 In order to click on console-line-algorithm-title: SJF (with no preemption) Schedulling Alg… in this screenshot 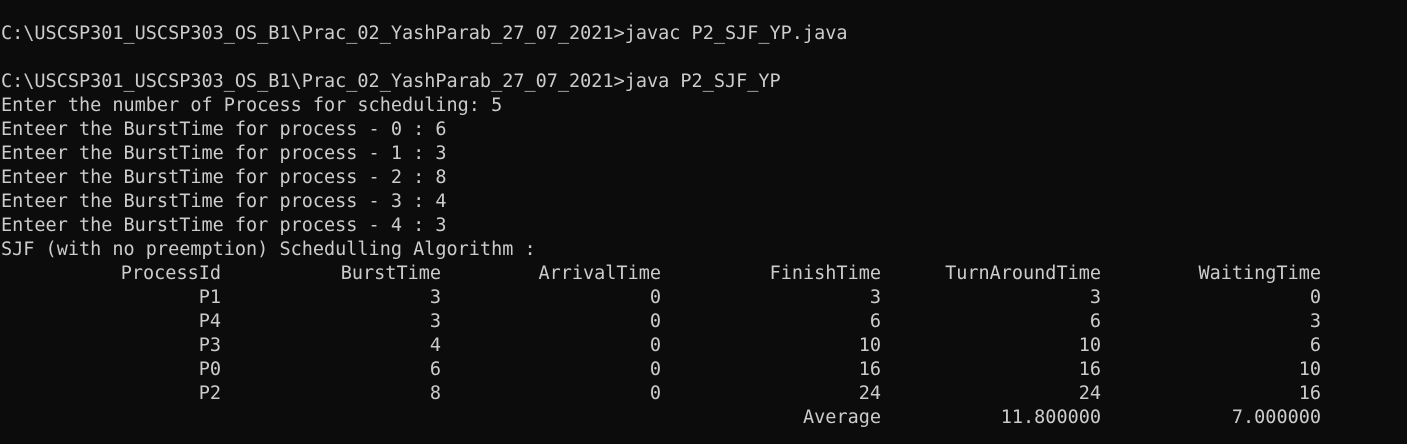, I will do `click(268, 249)`.